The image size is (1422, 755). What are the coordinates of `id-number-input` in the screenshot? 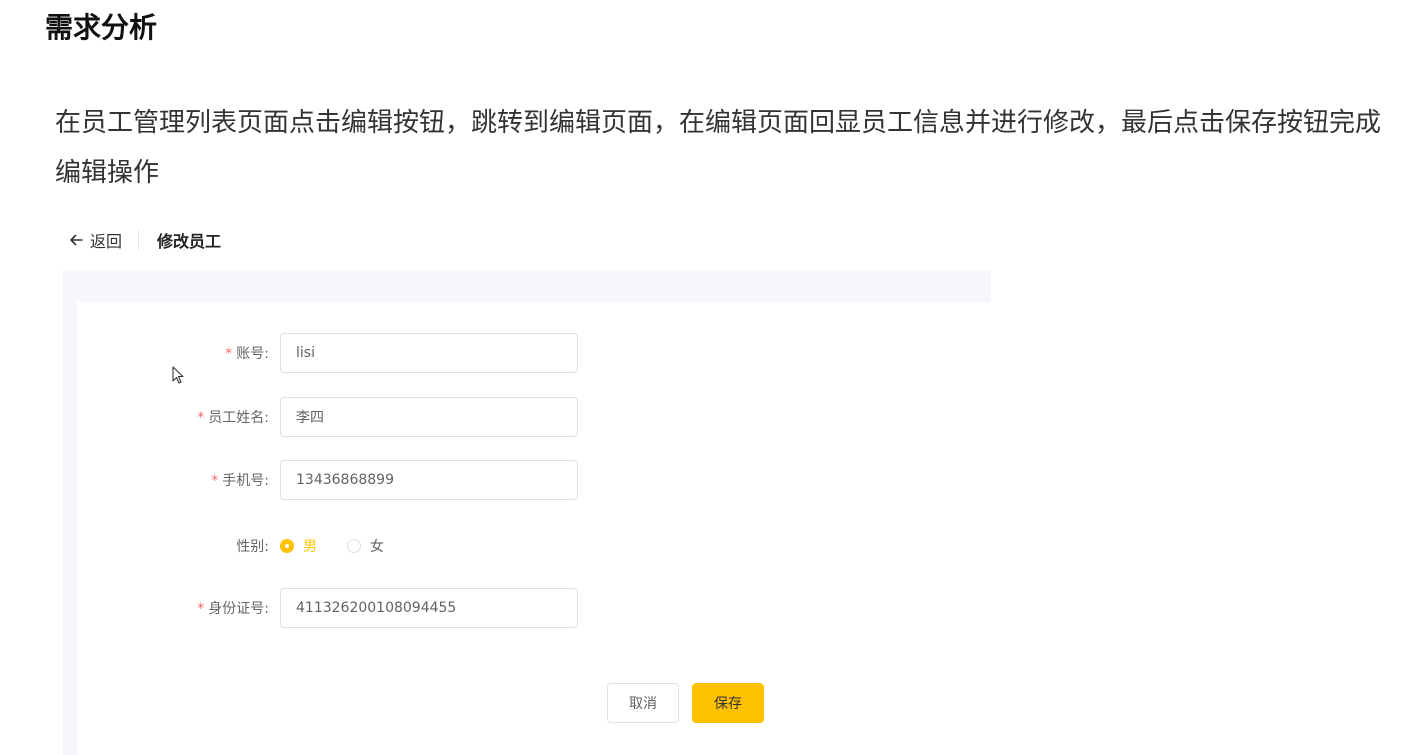 It's located at (429, 608).